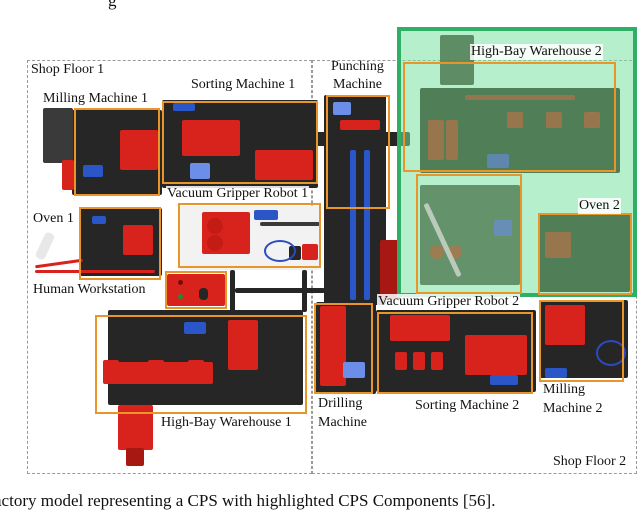  What do you see at coordinates (89, 290) in the screenshot?
I see `human-workstation-label: Human Workstation` at bounding box center [89, 290].